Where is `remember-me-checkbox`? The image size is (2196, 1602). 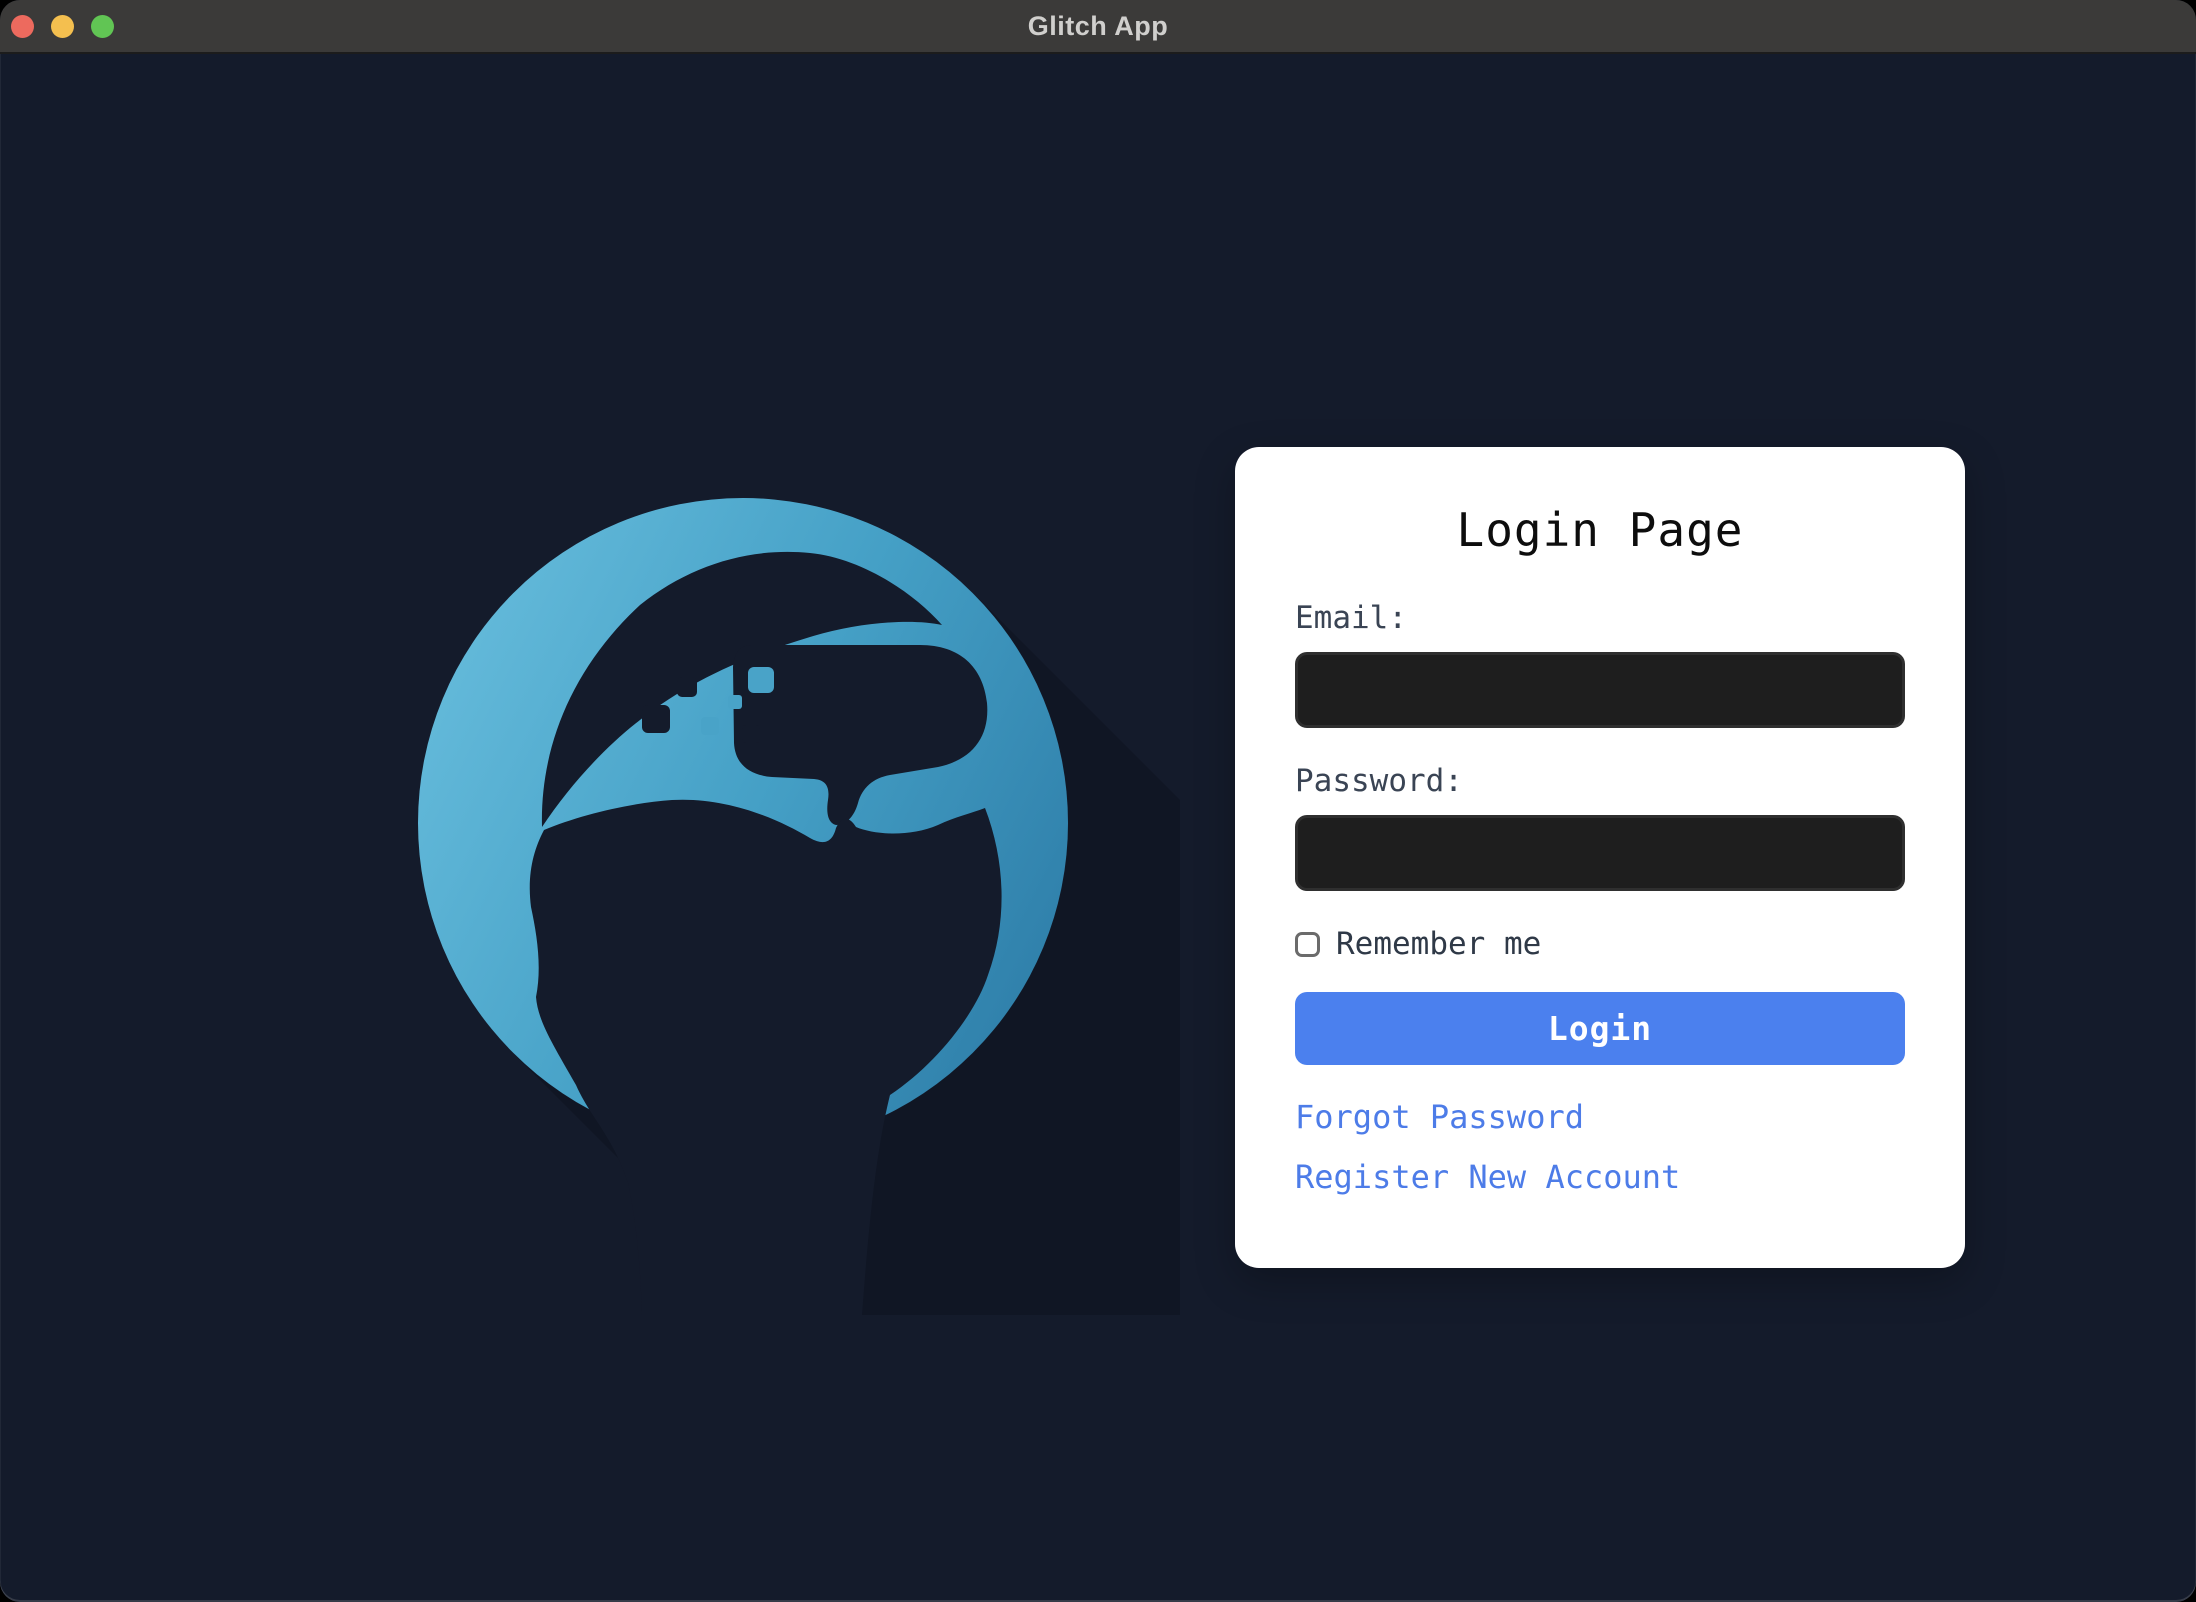 remember-me-checkbox is located at coordinates (1307, 944).